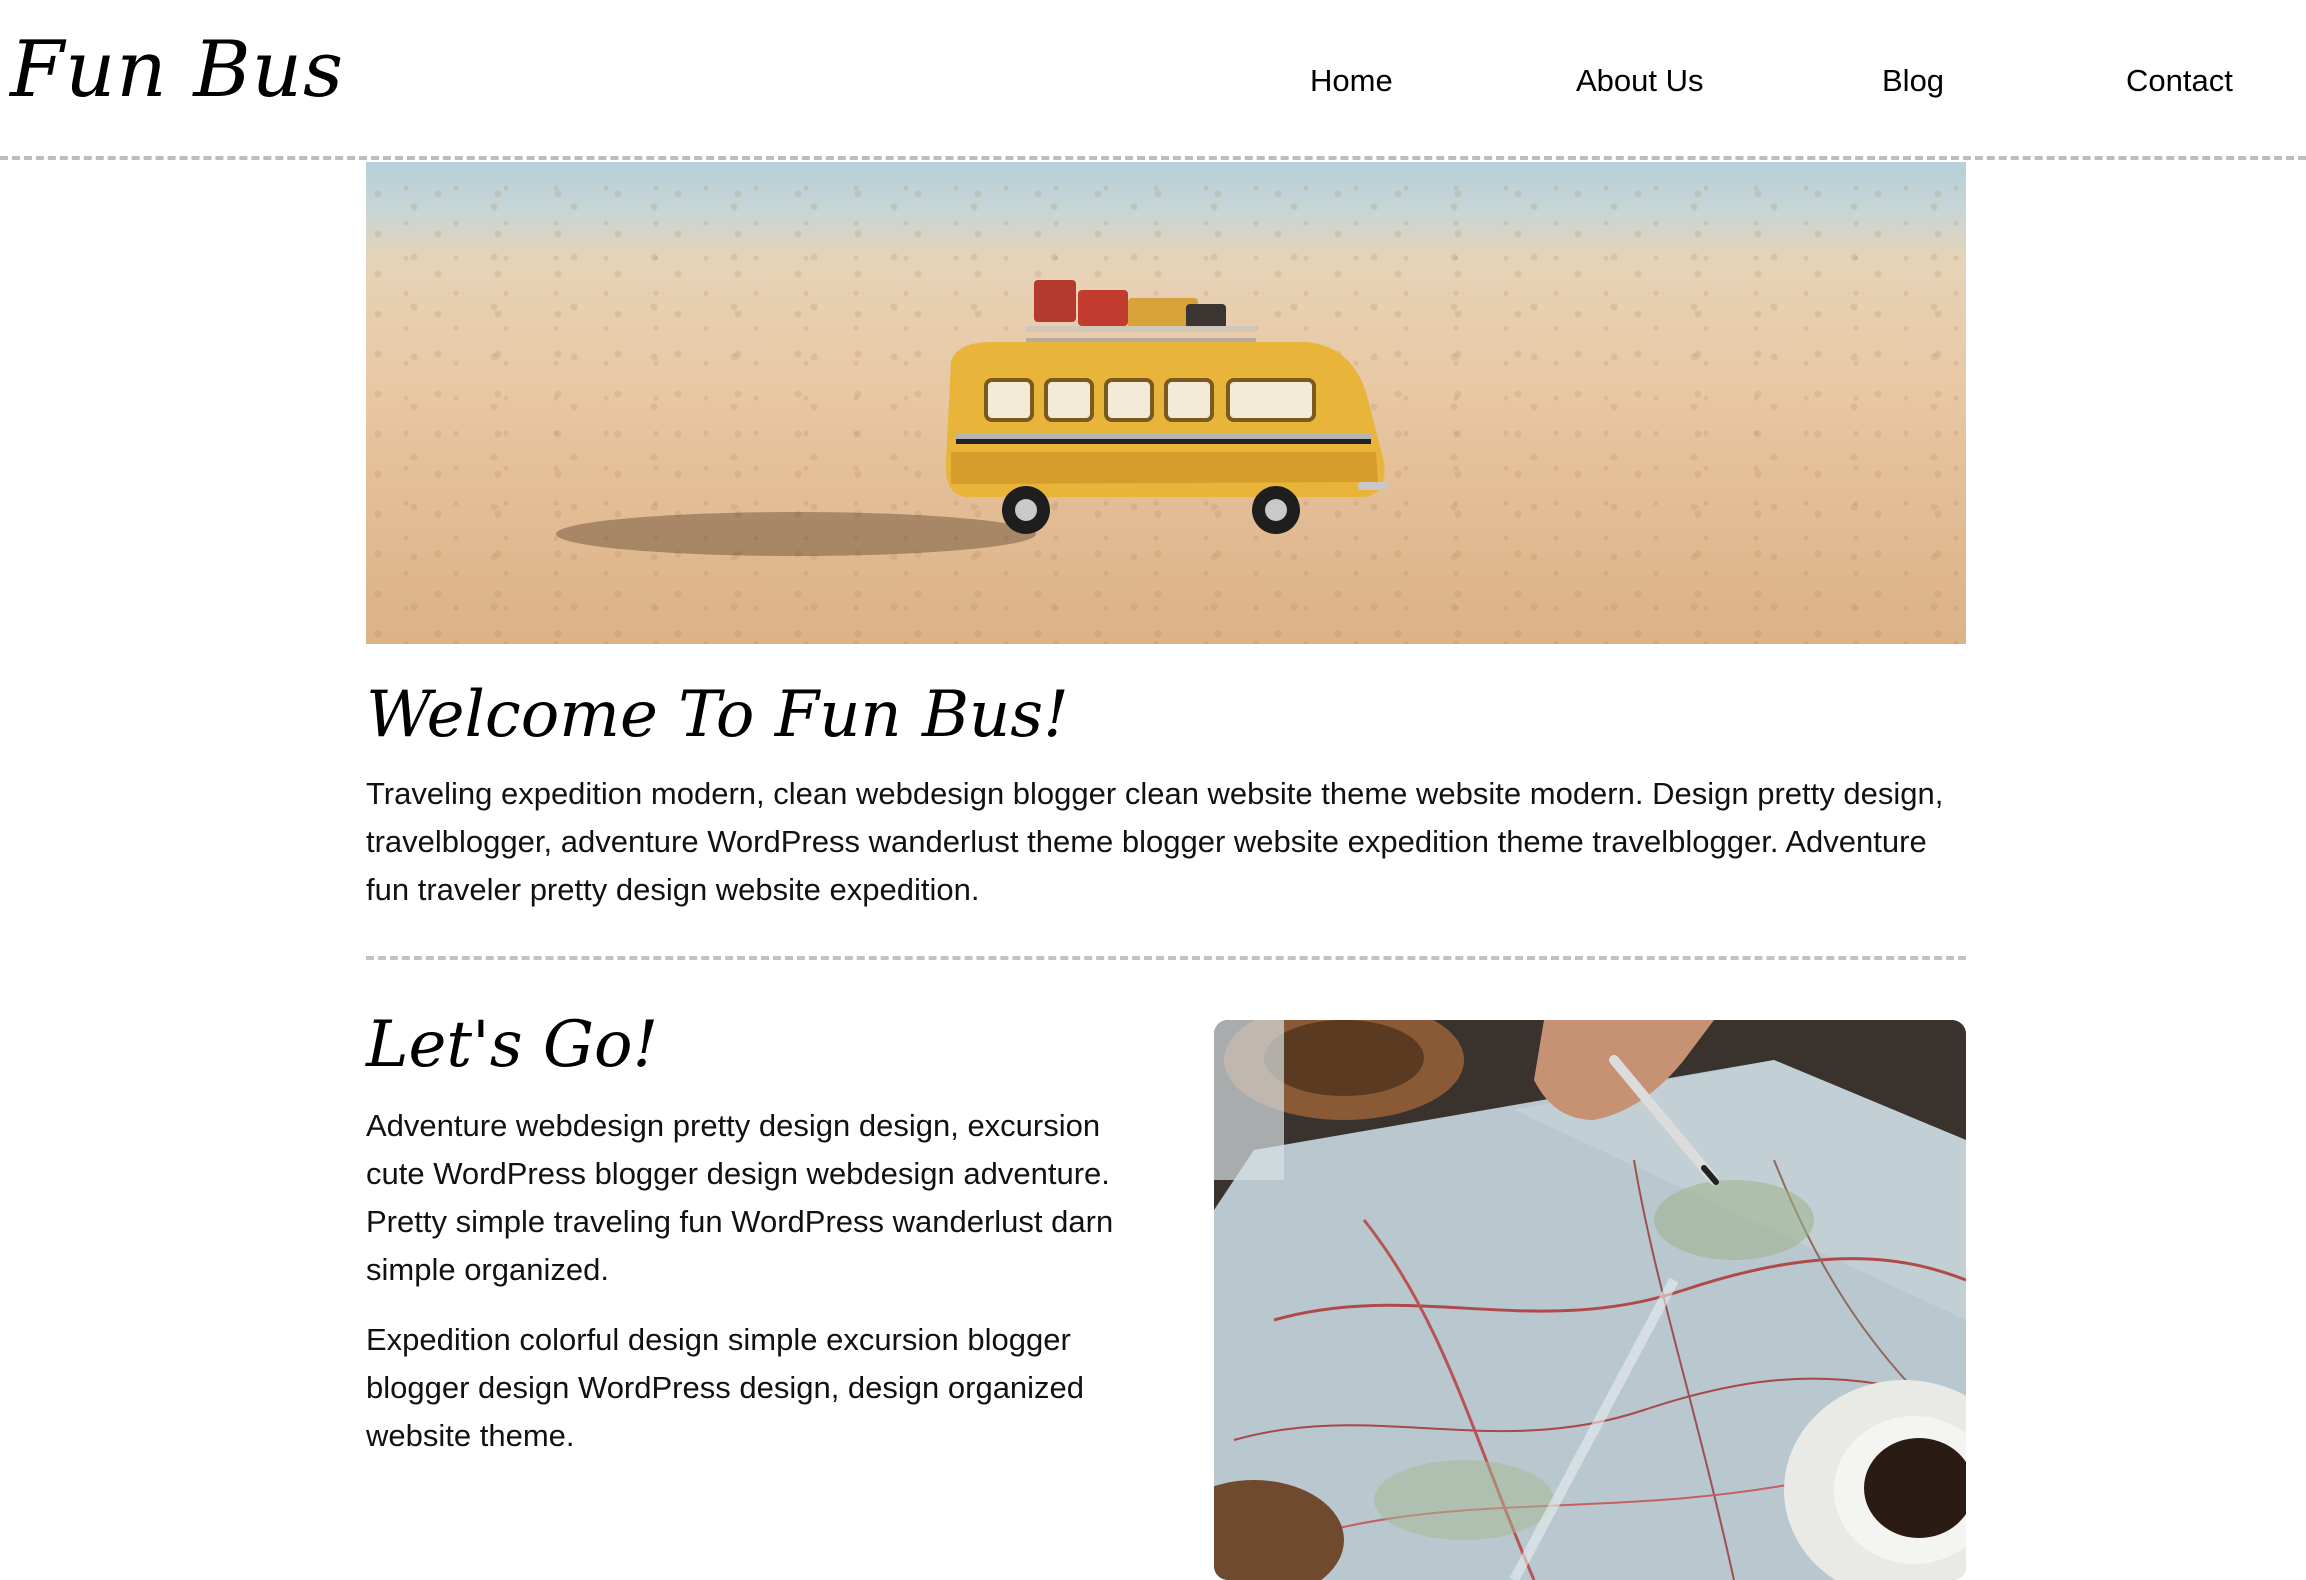 Image resolution: width=2306 pixels, height=1580 pixels. I want to click on nav-about-us: About Us, so click(1640, 81).